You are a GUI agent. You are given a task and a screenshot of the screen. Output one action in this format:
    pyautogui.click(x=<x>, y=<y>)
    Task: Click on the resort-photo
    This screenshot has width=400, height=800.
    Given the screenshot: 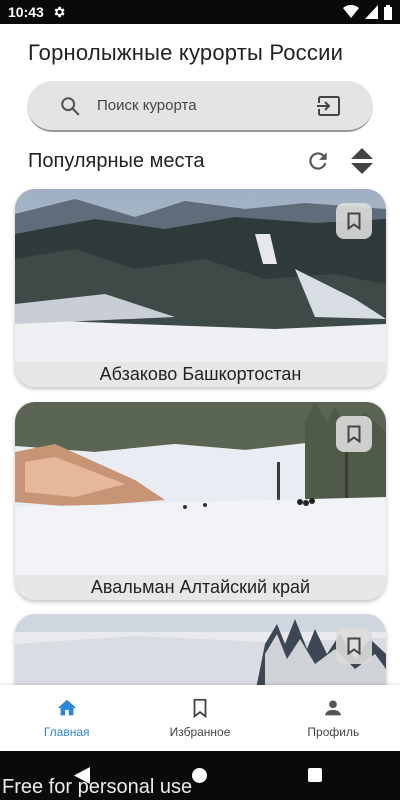 What is the action you would take?
    pyautogui.click(x=200, y=654)
    